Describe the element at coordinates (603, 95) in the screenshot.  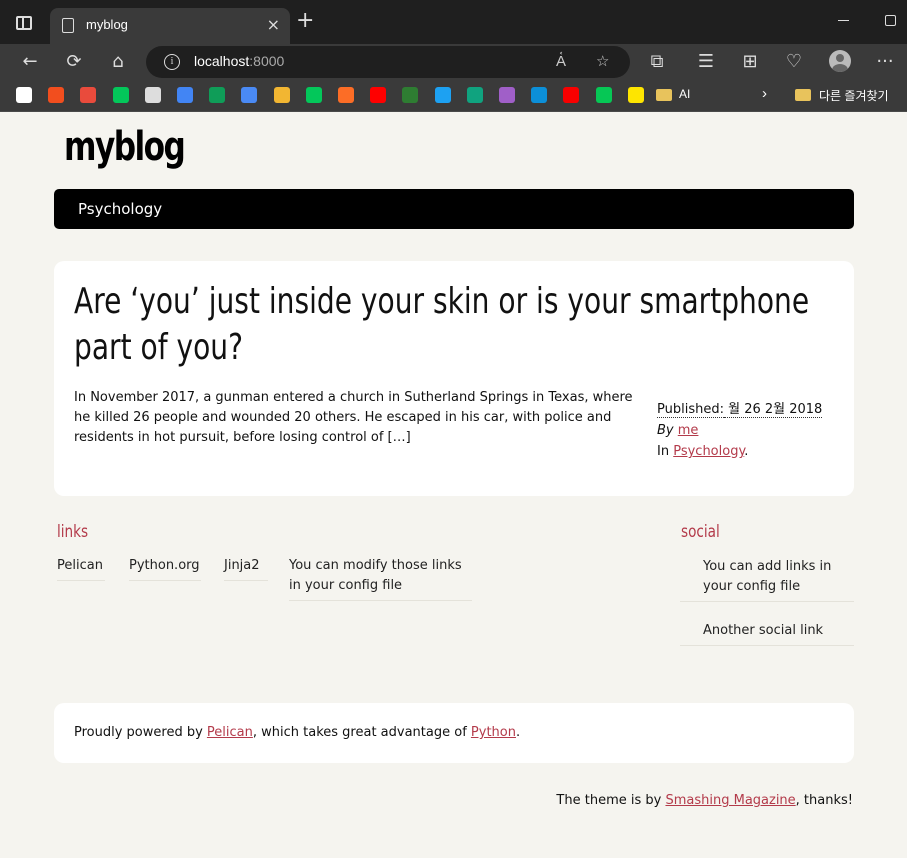
I see `line-icon` at that location.